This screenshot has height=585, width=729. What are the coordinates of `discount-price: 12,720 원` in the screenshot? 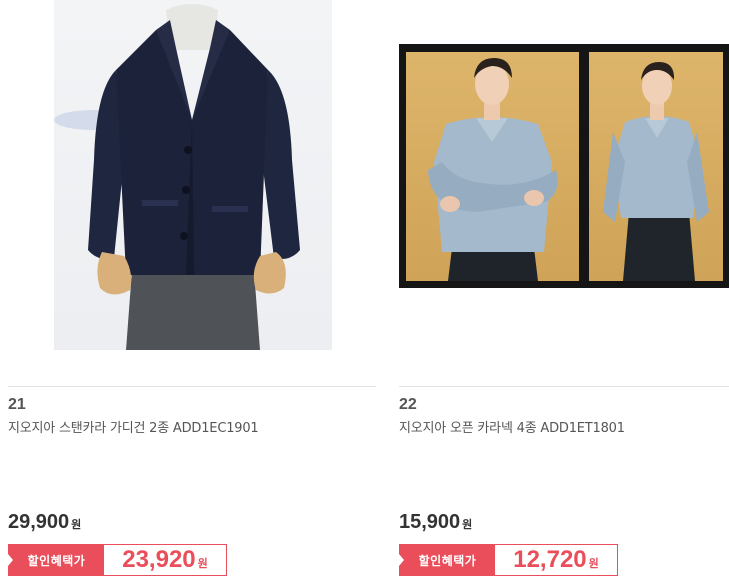 It's located at (556, 560).